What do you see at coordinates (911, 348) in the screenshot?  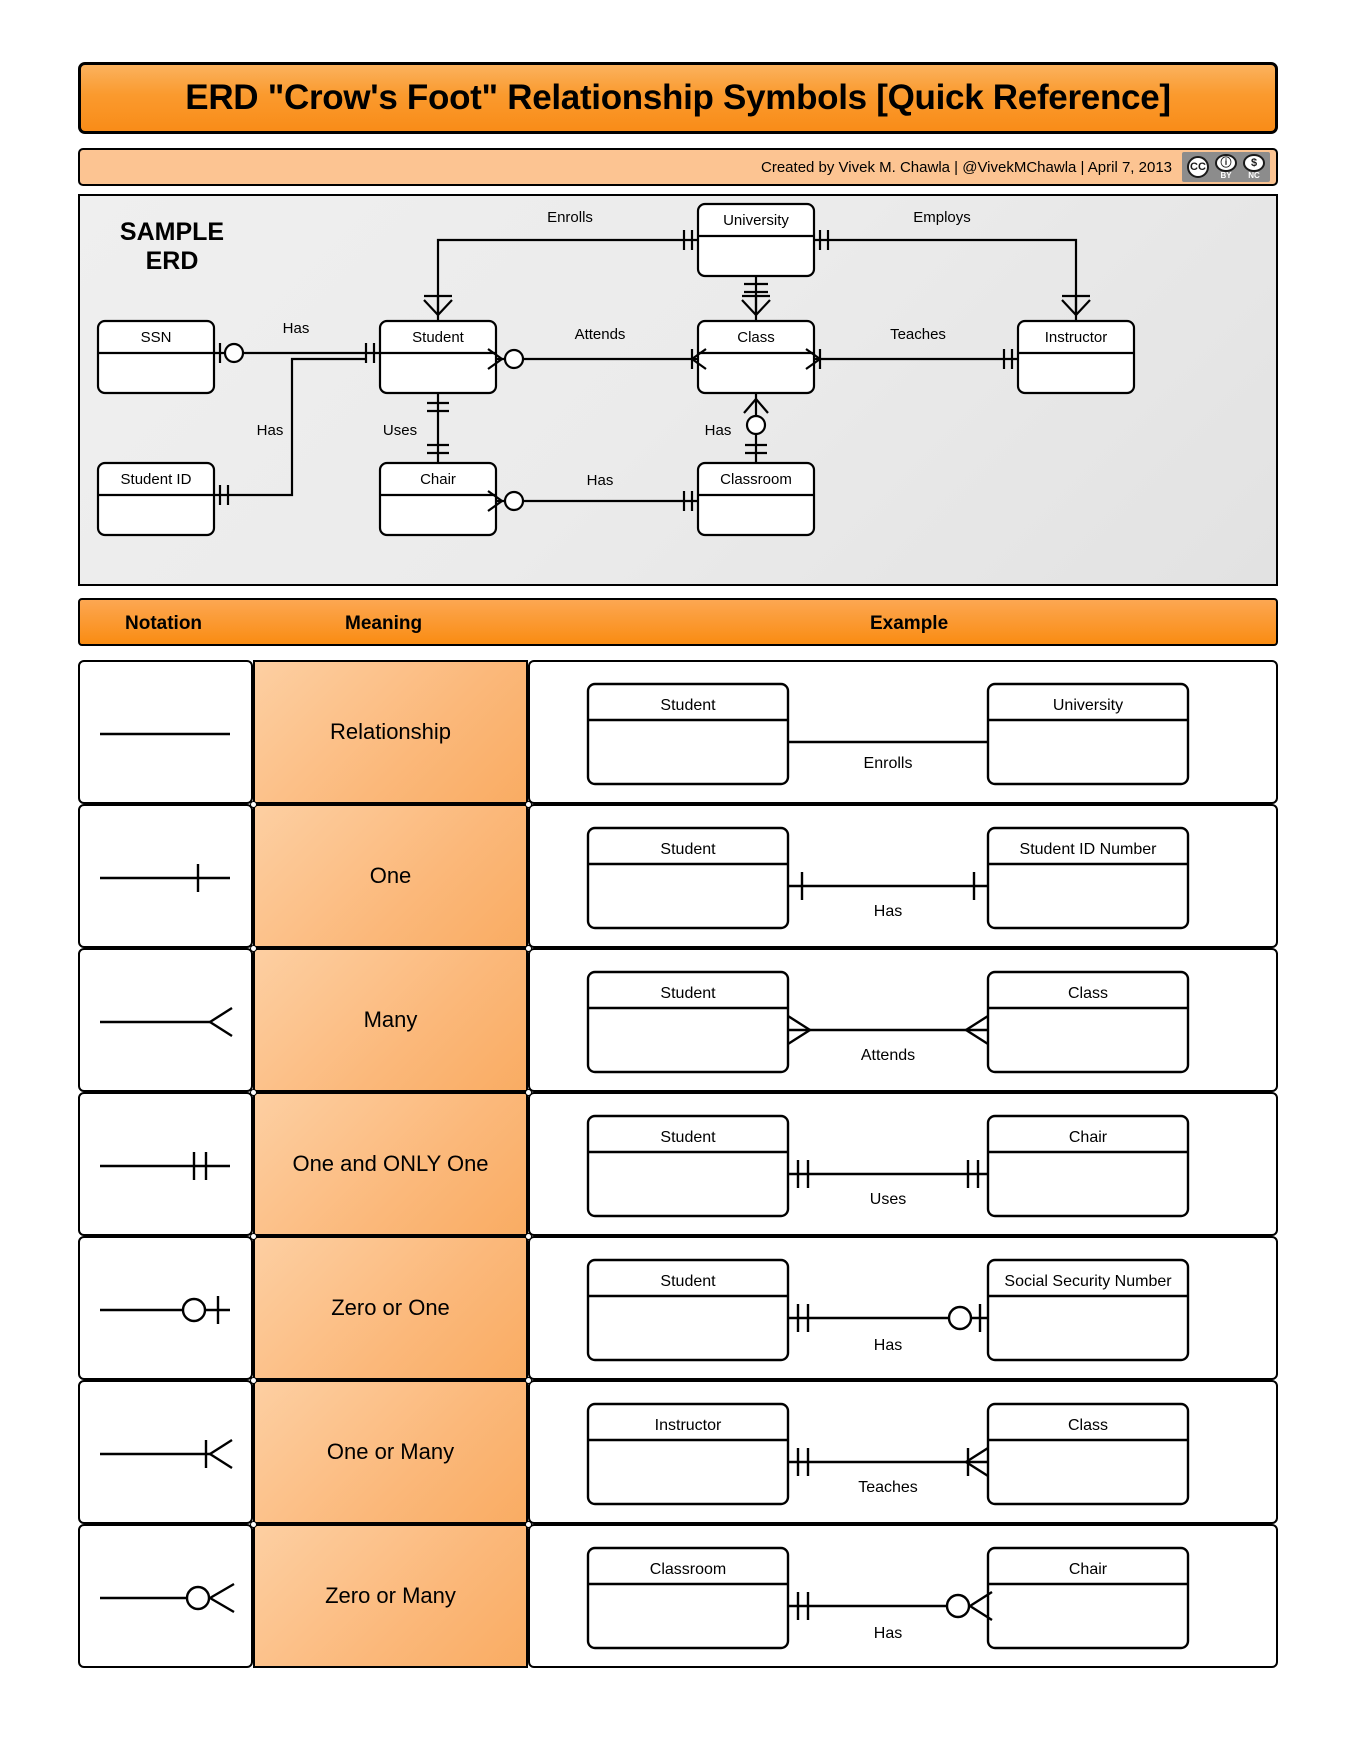 I see `erd-rel-class-instructor: Teaches` at bounding box center [911, 348].